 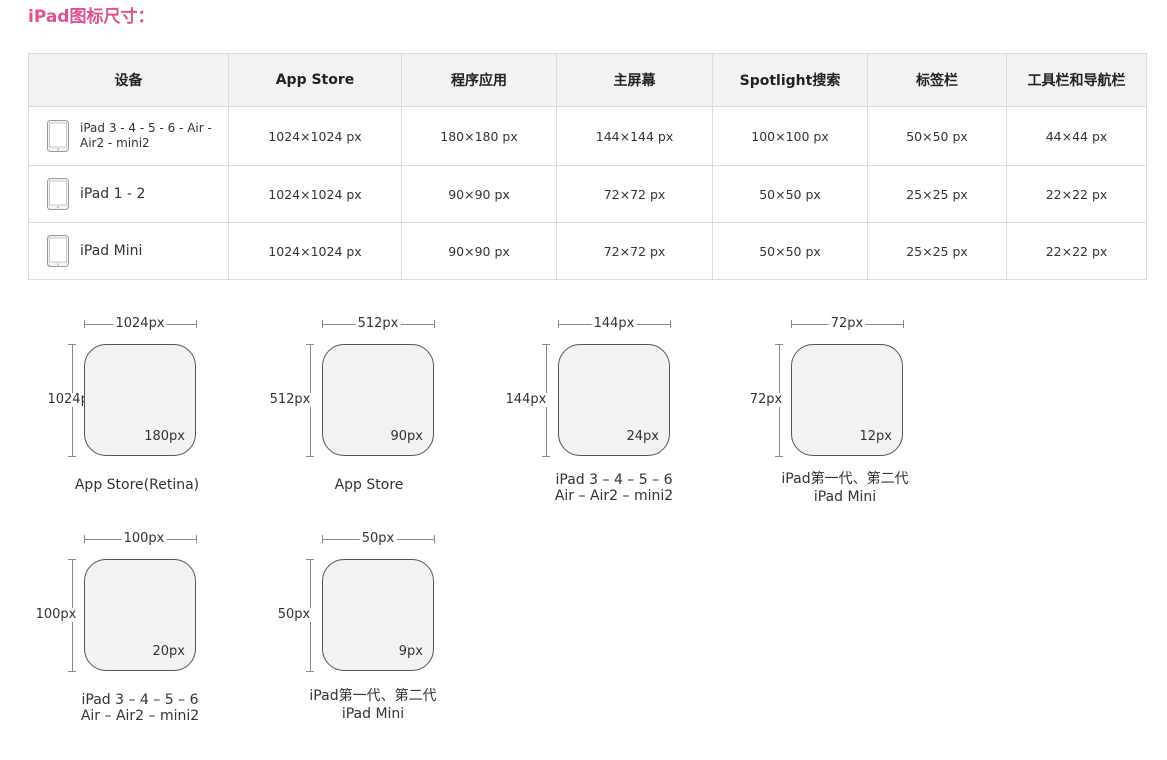 What do you see at coordinates (128, 80) in the screenshot?
I see `header-device: 设备` at bounding box center [128, 80].